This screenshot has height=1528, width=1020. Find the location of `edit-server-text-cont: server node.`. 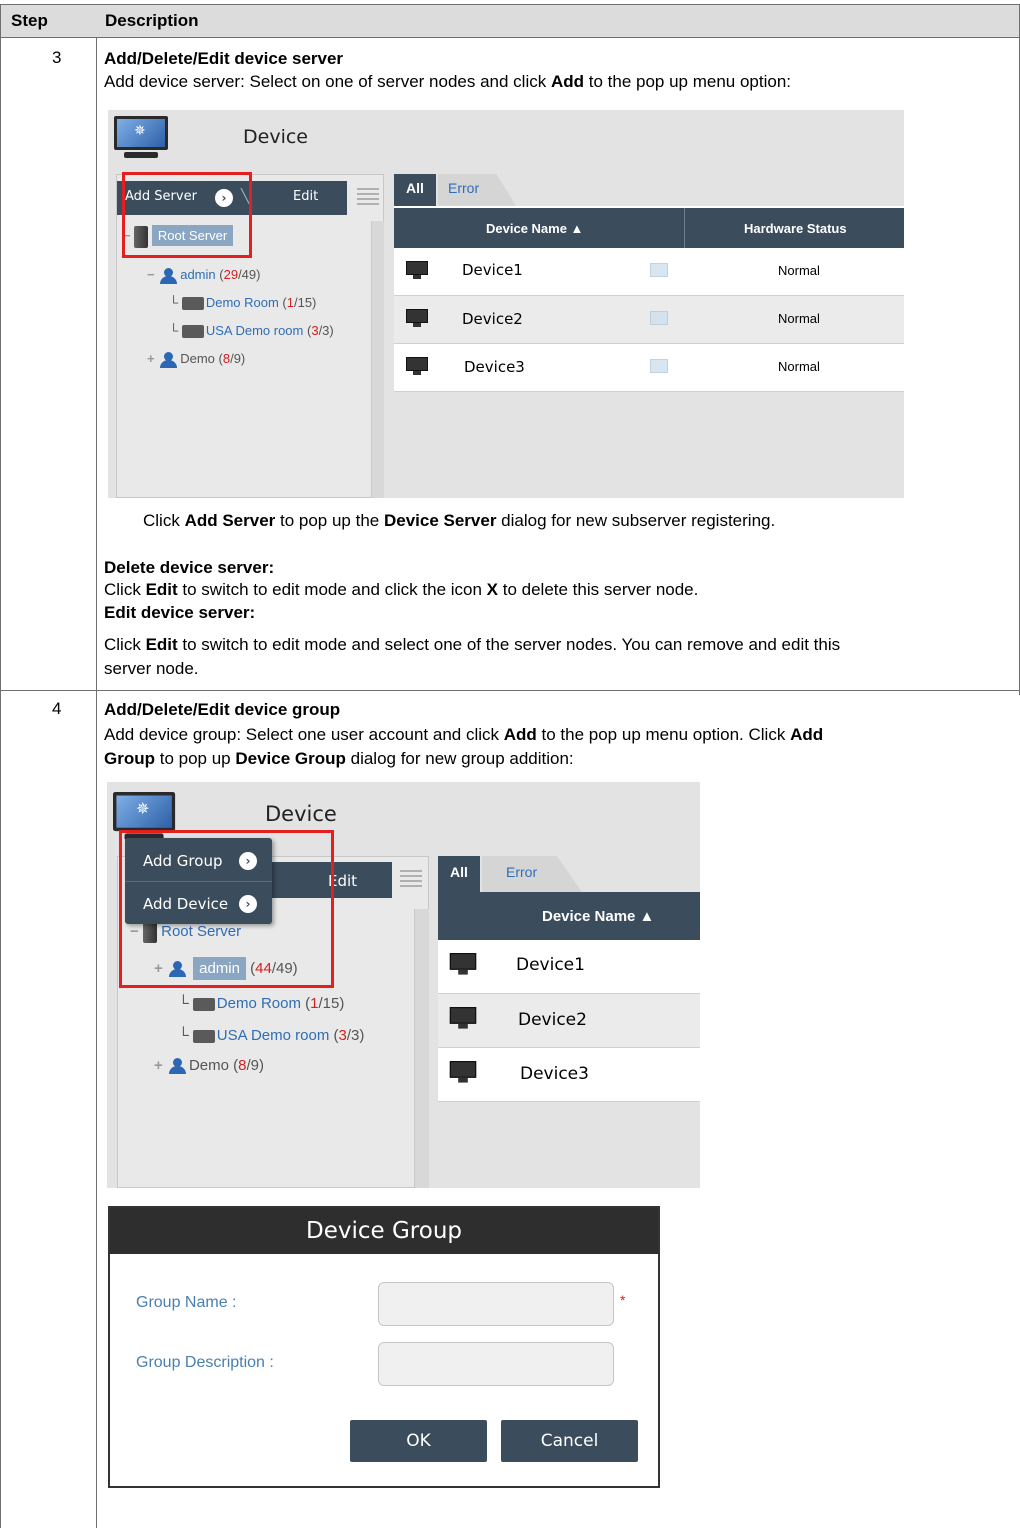

edit-server-text-cont: server node. is located at coordinates (151, 668).